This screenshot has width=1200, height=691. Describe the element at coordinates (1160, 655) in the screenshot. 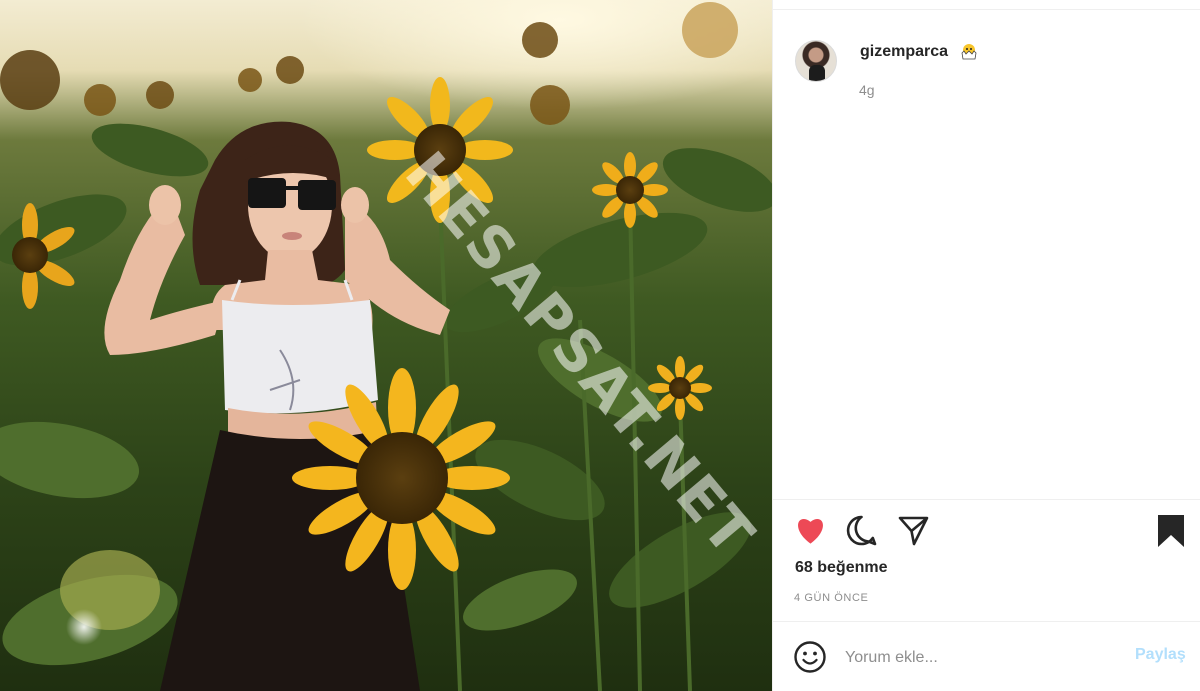

I see `post-comment-button: Paylaş` at that location.